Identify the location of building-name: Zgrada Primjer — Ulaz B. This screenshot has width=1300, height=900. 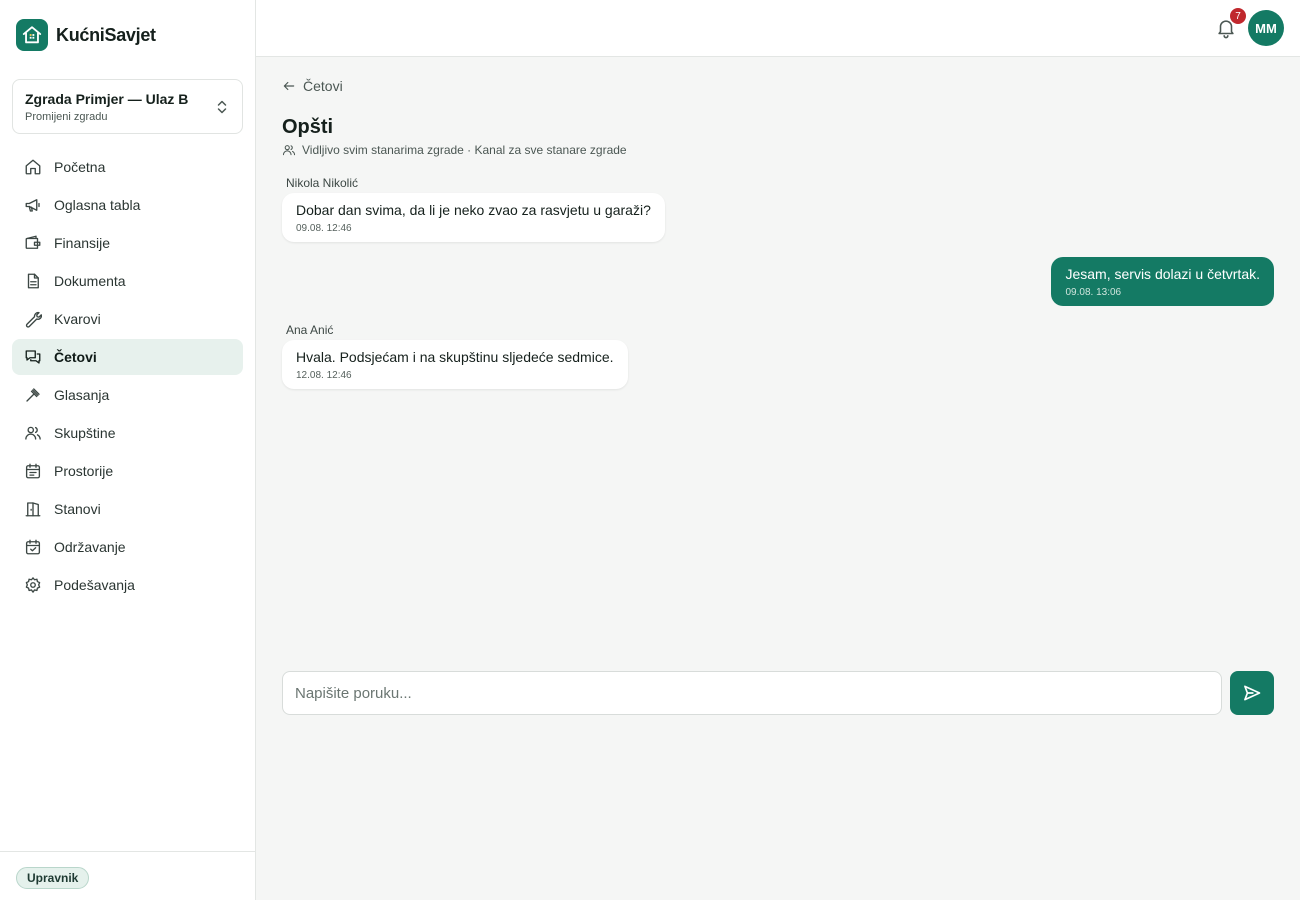
(107, 99).